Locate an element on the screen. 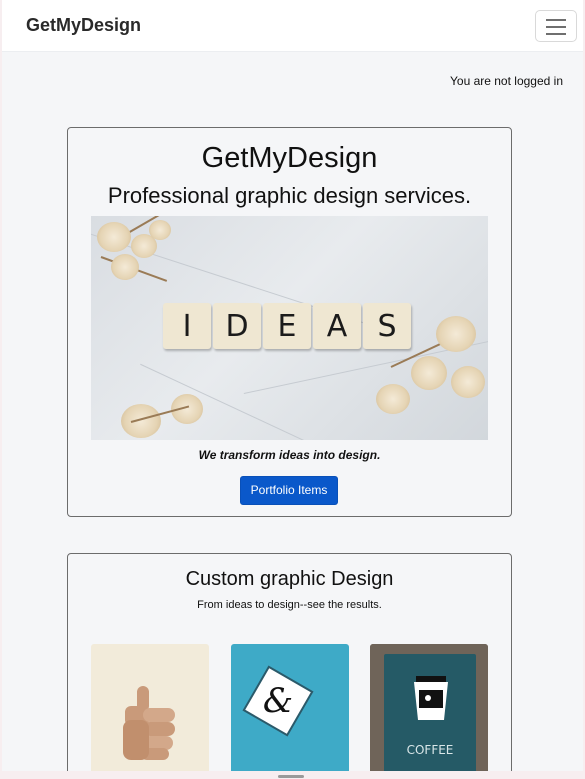  hero-title: GetMyDesign is located at coordinates (289, 158).